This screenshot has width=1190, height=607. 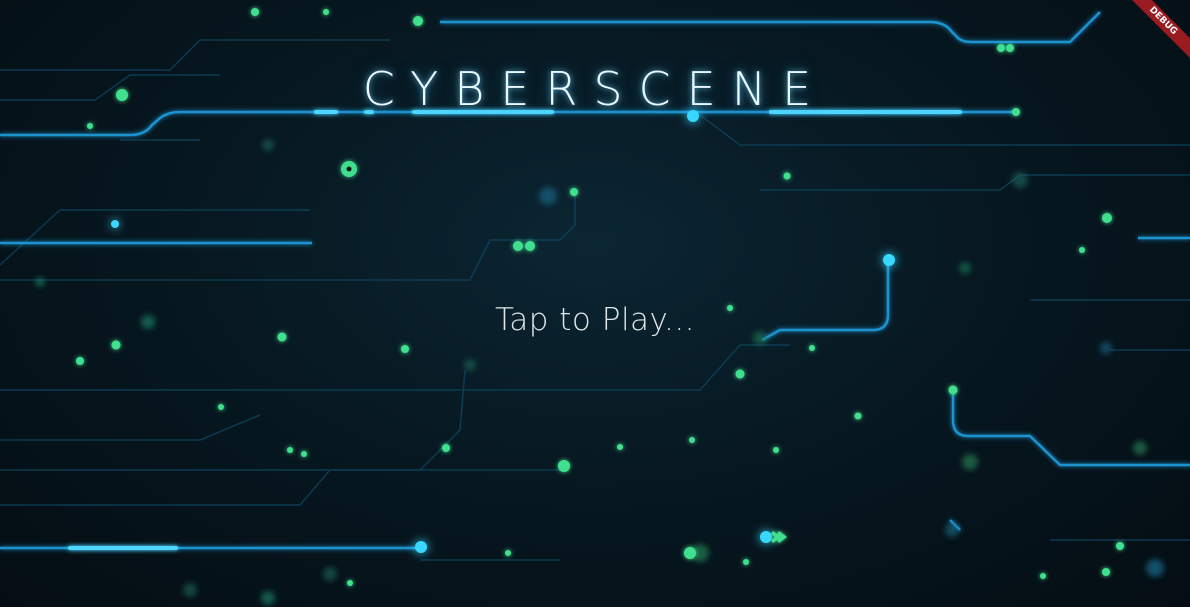 What do you see at coordinates (779, 537) in the screenshot?
I see `chevron-right-icon` at bounding box center [779, 537].